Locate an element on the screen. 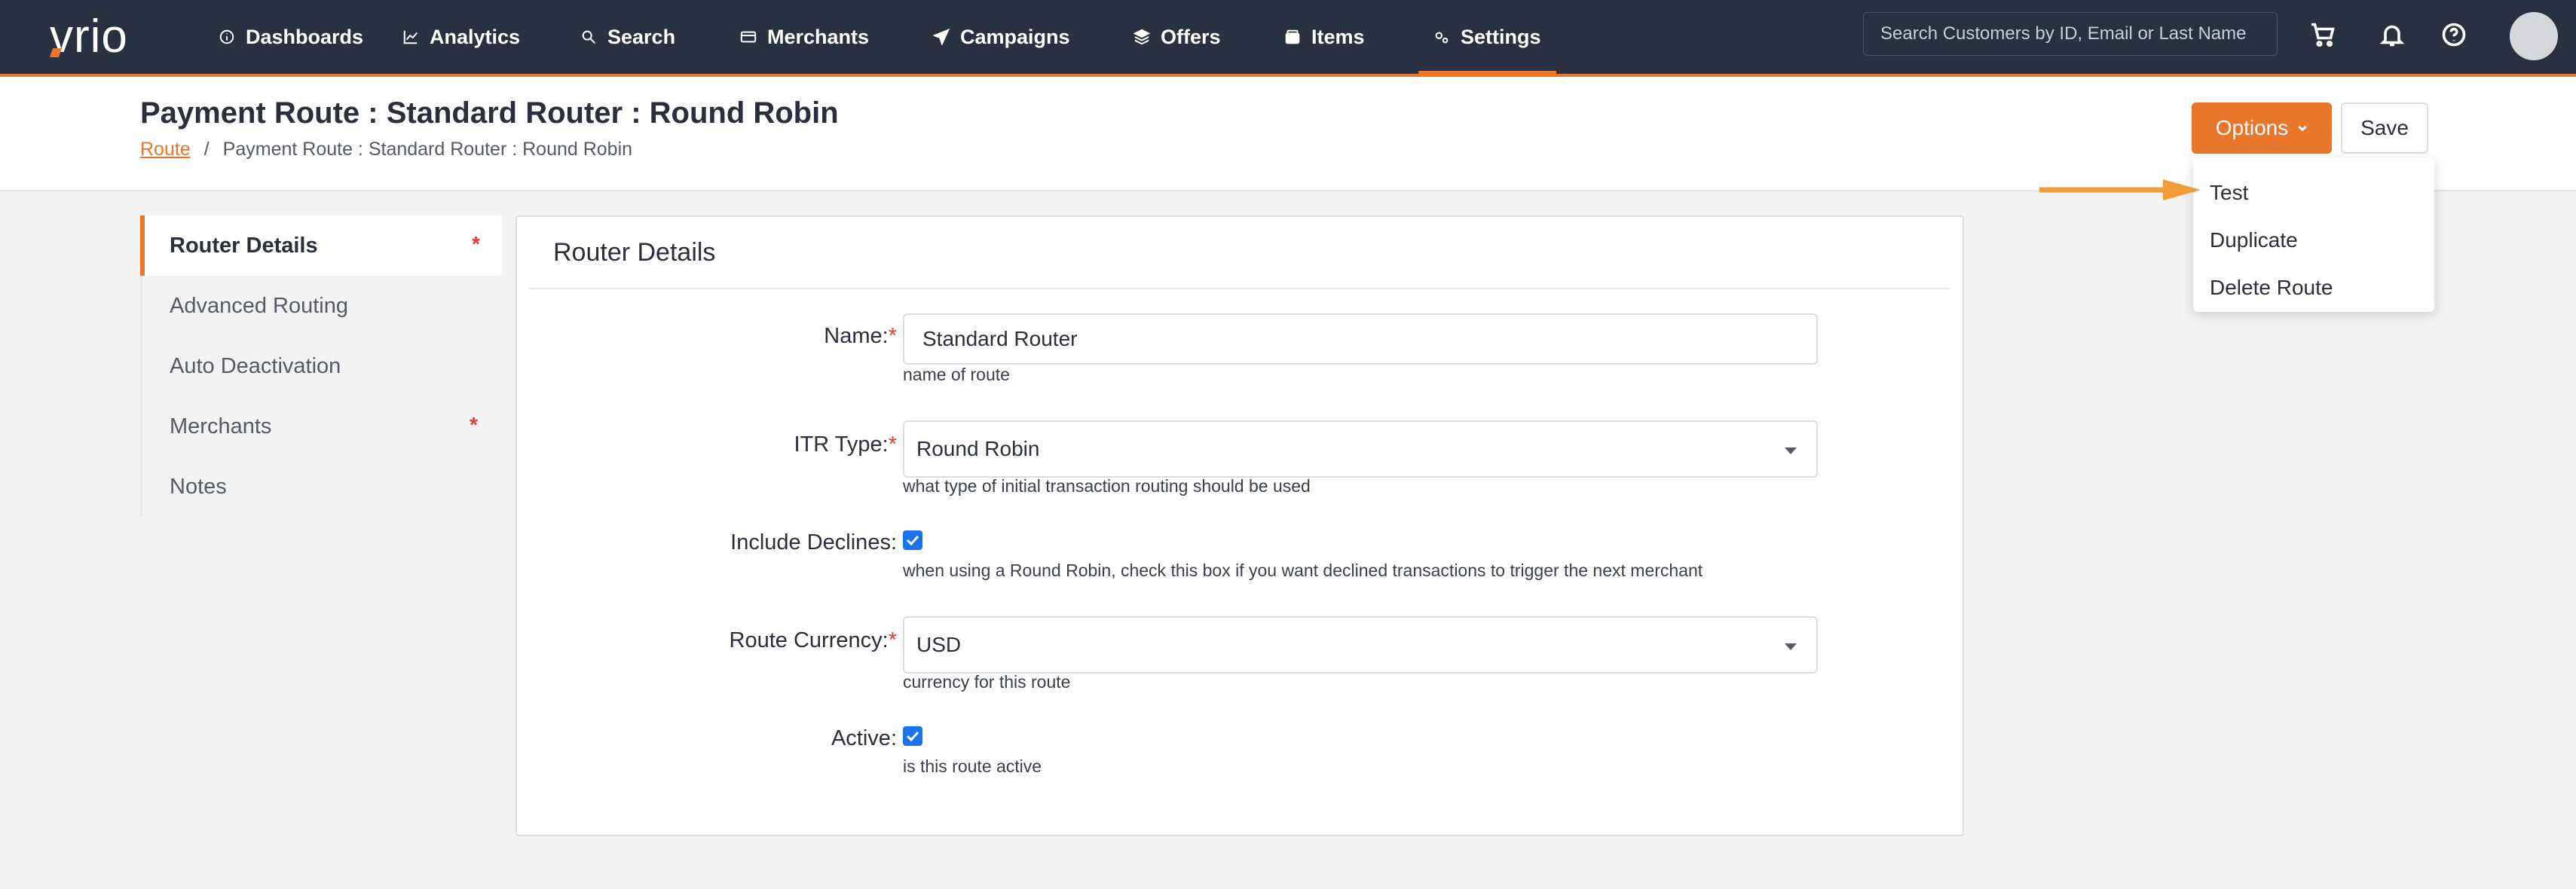 The height and width of the screenshot is (889, 2576). cart-icon is located at coordinates (2322, 34).